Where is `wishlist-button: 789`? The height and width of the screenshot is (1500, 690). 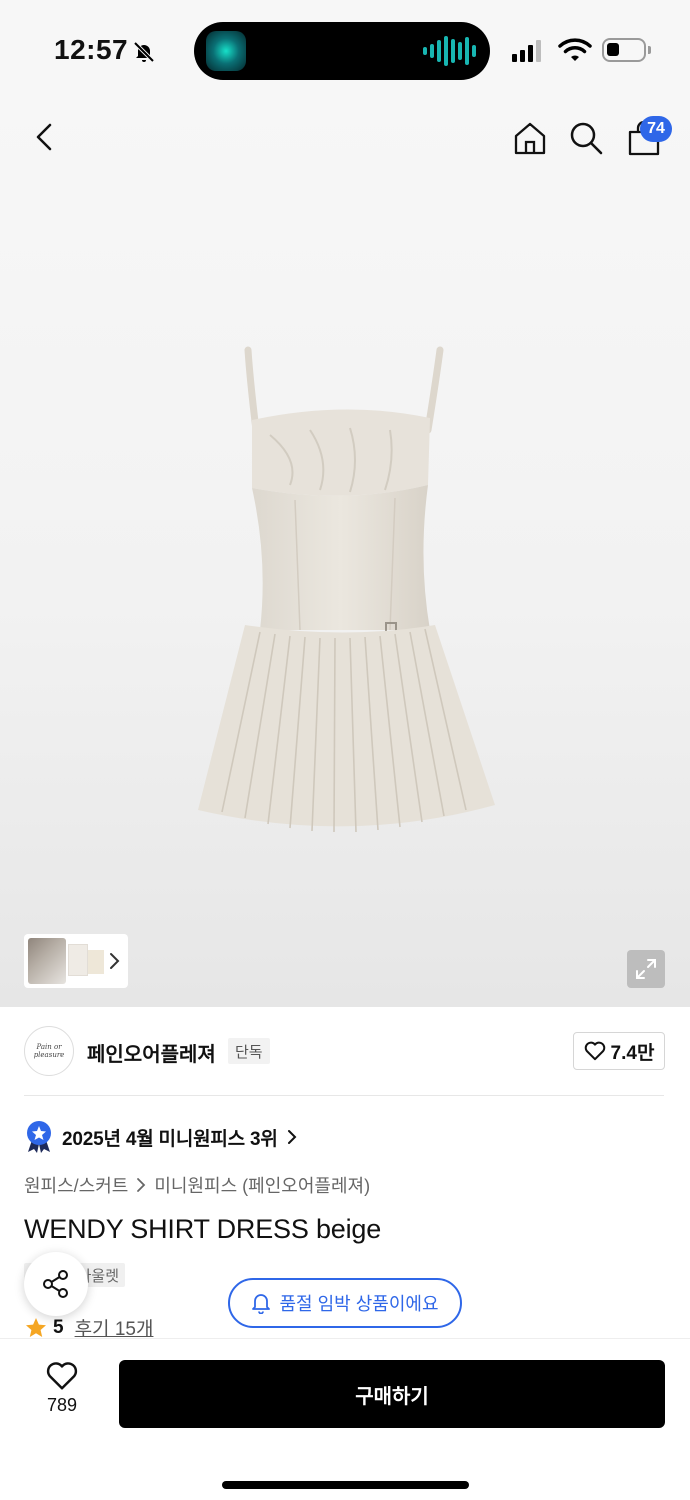 wishlist-button: 789 is located at coordinates (62, 1388).